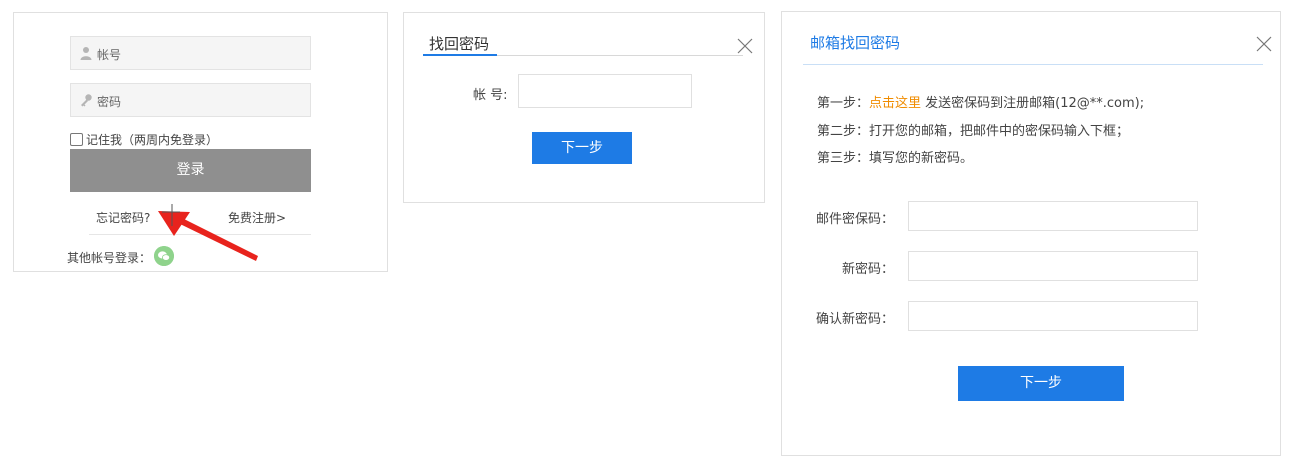 The width and height of the screenshot is (1297, 474). Describe the element at coordinates (109, 55) in the screenshot. I see `username-placeholder: 帐号` at that location.